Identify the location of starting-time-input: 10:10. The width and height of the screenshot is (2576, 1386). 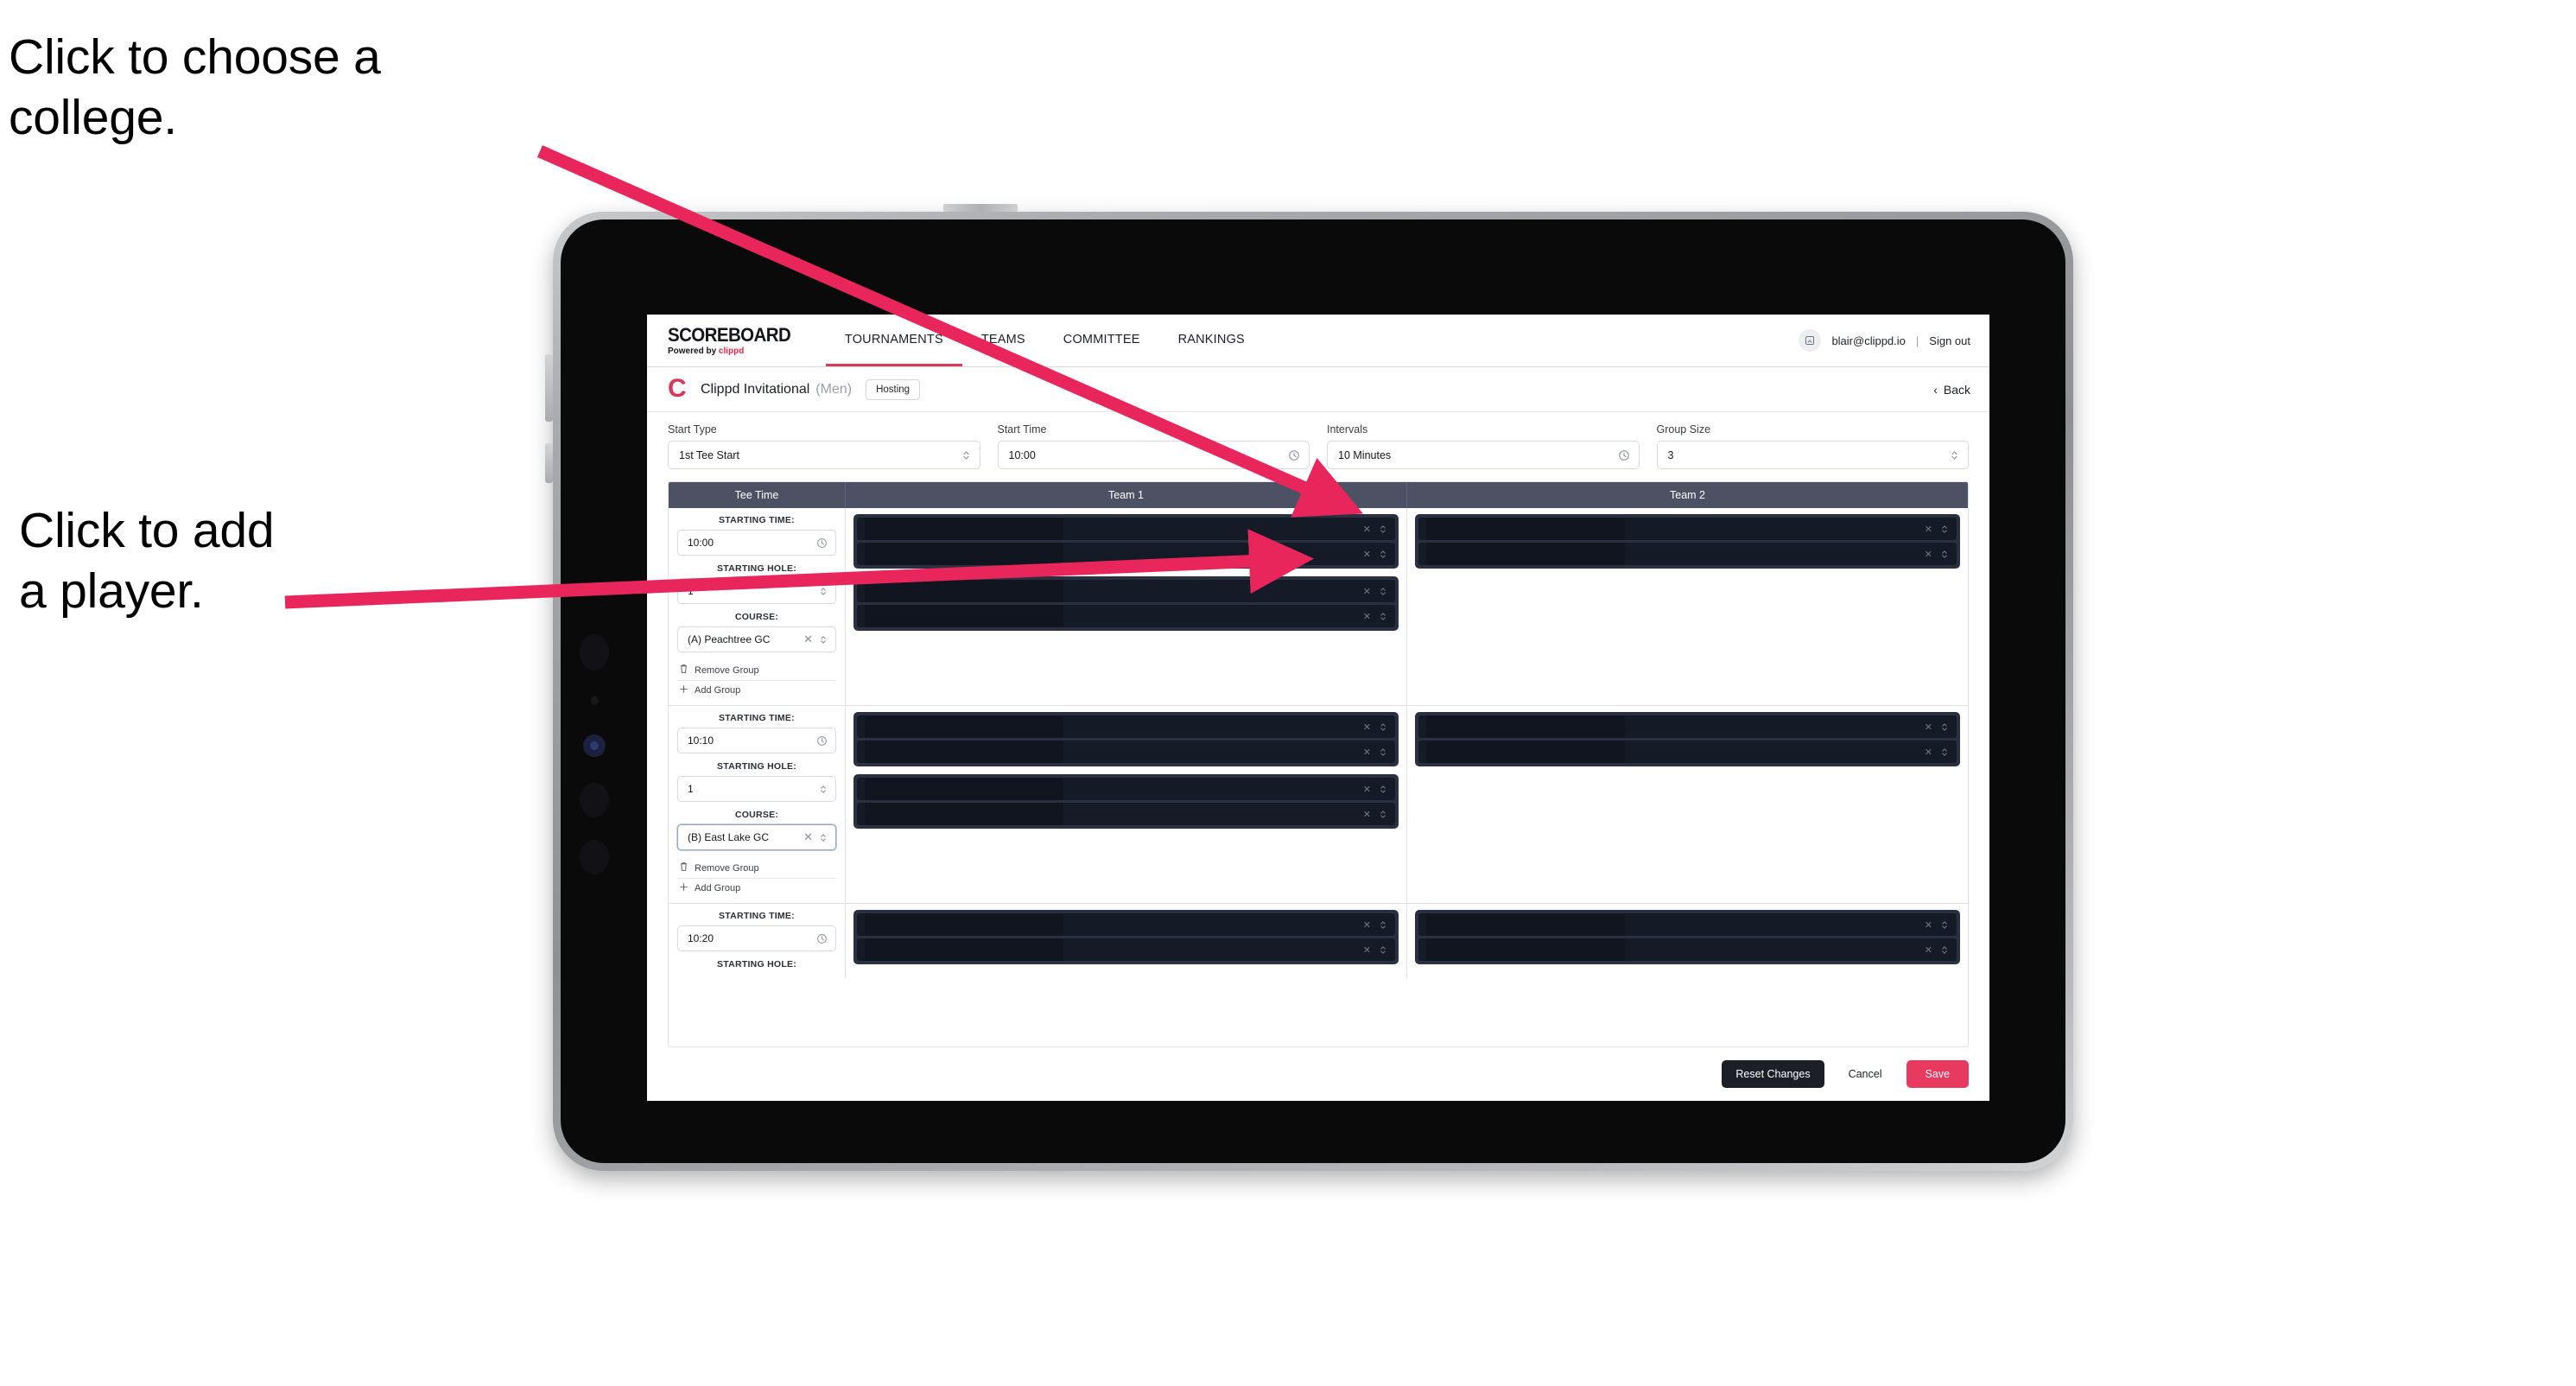
(756, 740).